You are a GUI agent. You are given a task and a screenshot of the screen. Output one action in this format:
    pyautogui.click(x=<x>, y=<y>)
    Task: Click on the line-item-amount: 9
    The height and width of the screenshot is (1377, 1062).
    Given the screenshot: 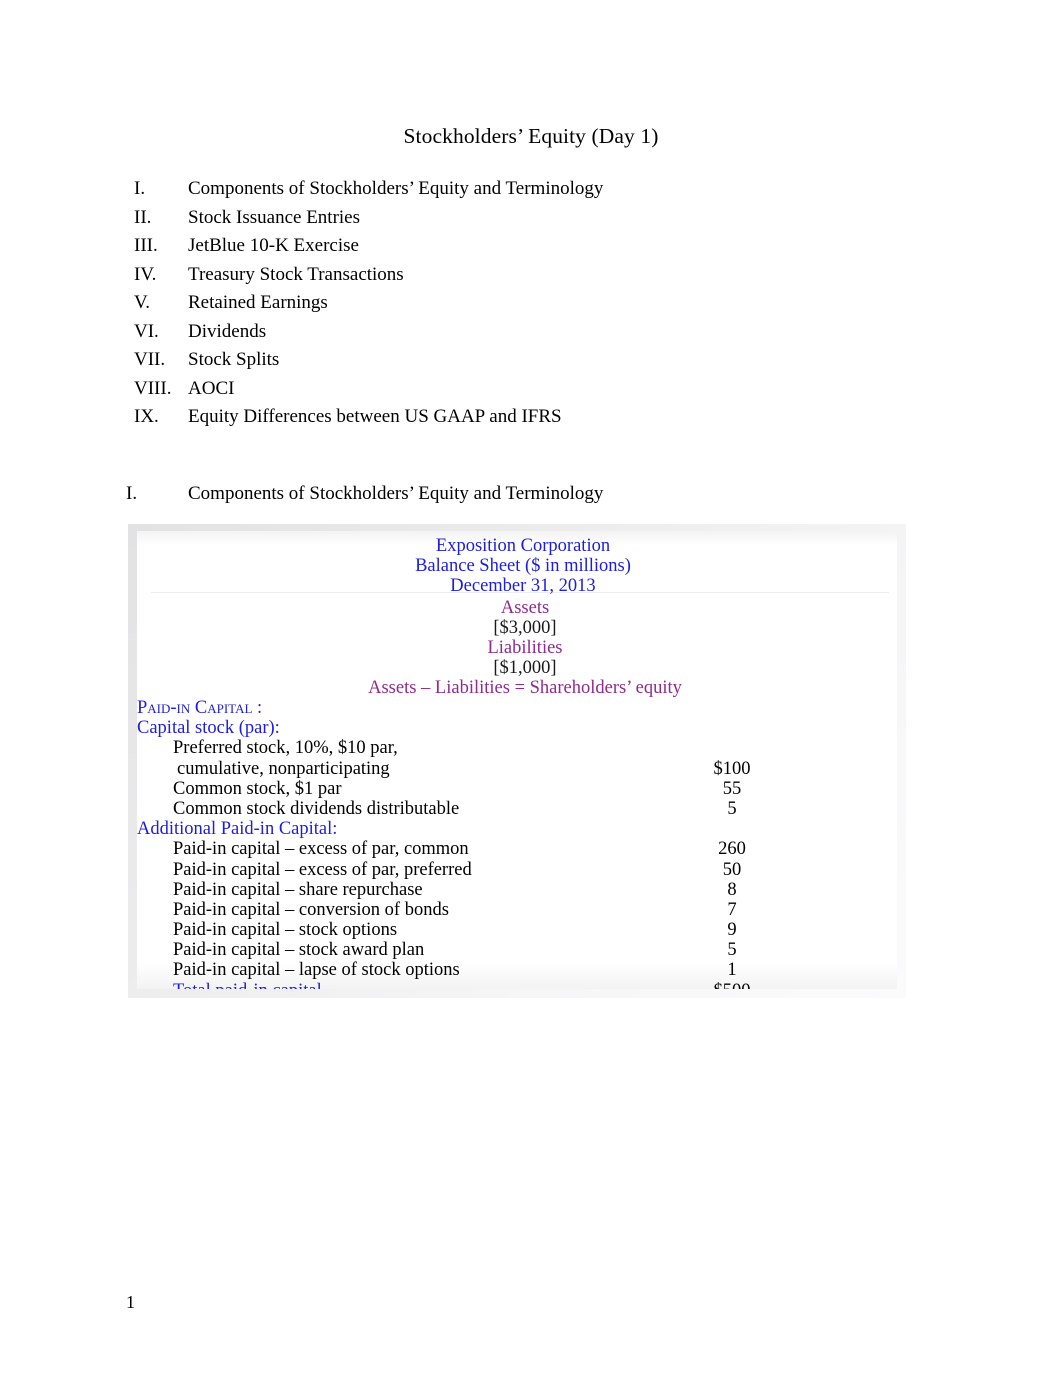 What is the action you would take?
    pyautogui.click(x=732, y=930)
    